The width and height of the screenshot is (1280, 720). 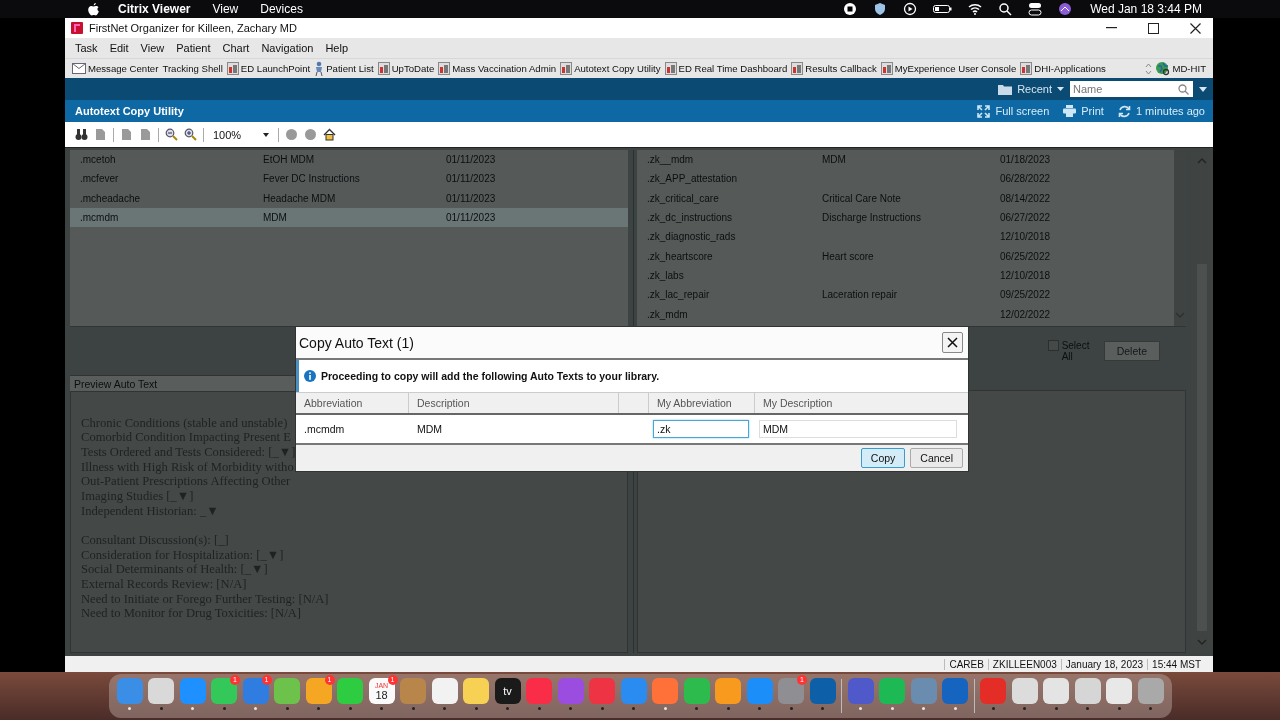 I want to click on header-action: 1 minutes ago, so click(x=1161, y=111).